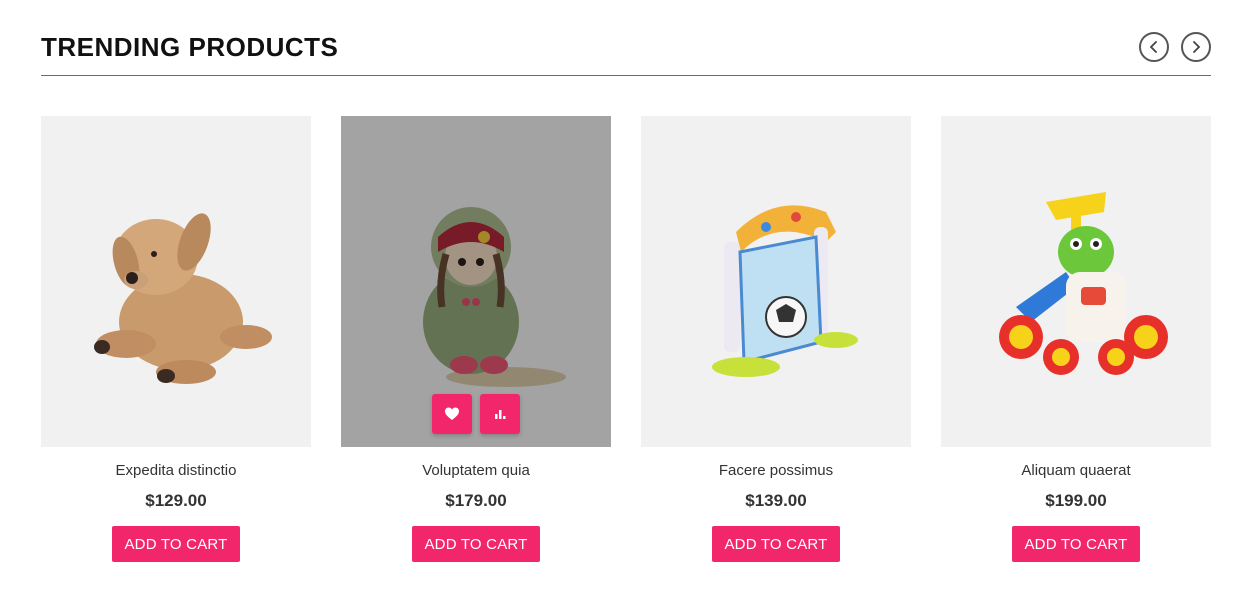  Describe the element at coordinates (776, 500) in the screenshot. I see `product-price: $139.00` at that location.